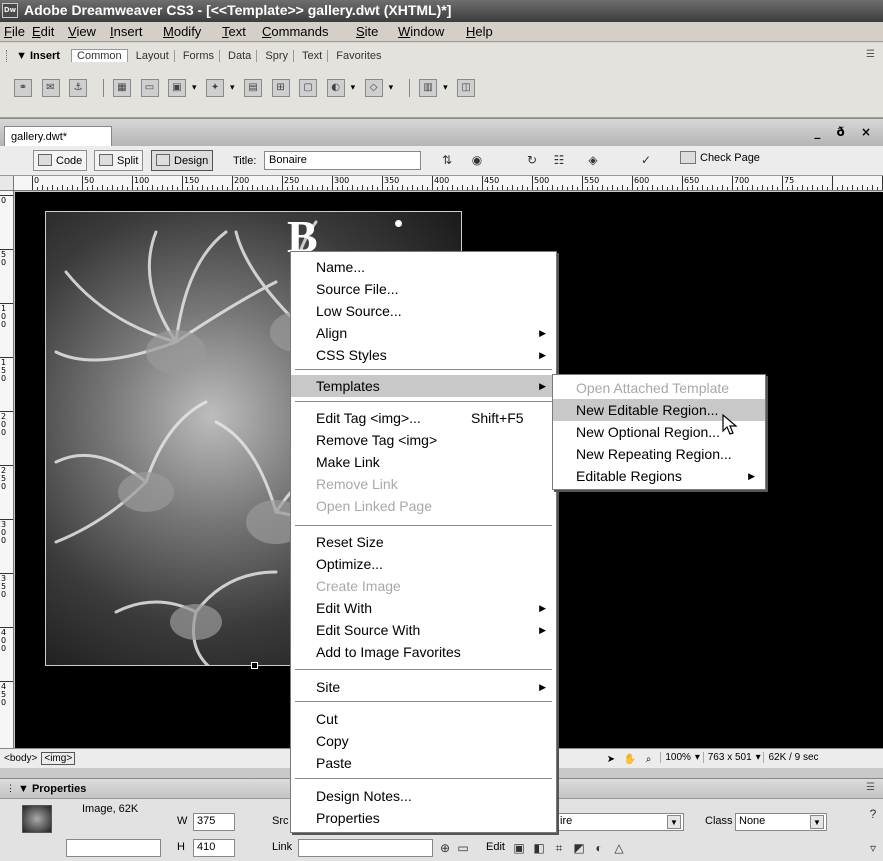 This screenshot has width=883, height=861. I want to click on link-field, so click(365, 848).